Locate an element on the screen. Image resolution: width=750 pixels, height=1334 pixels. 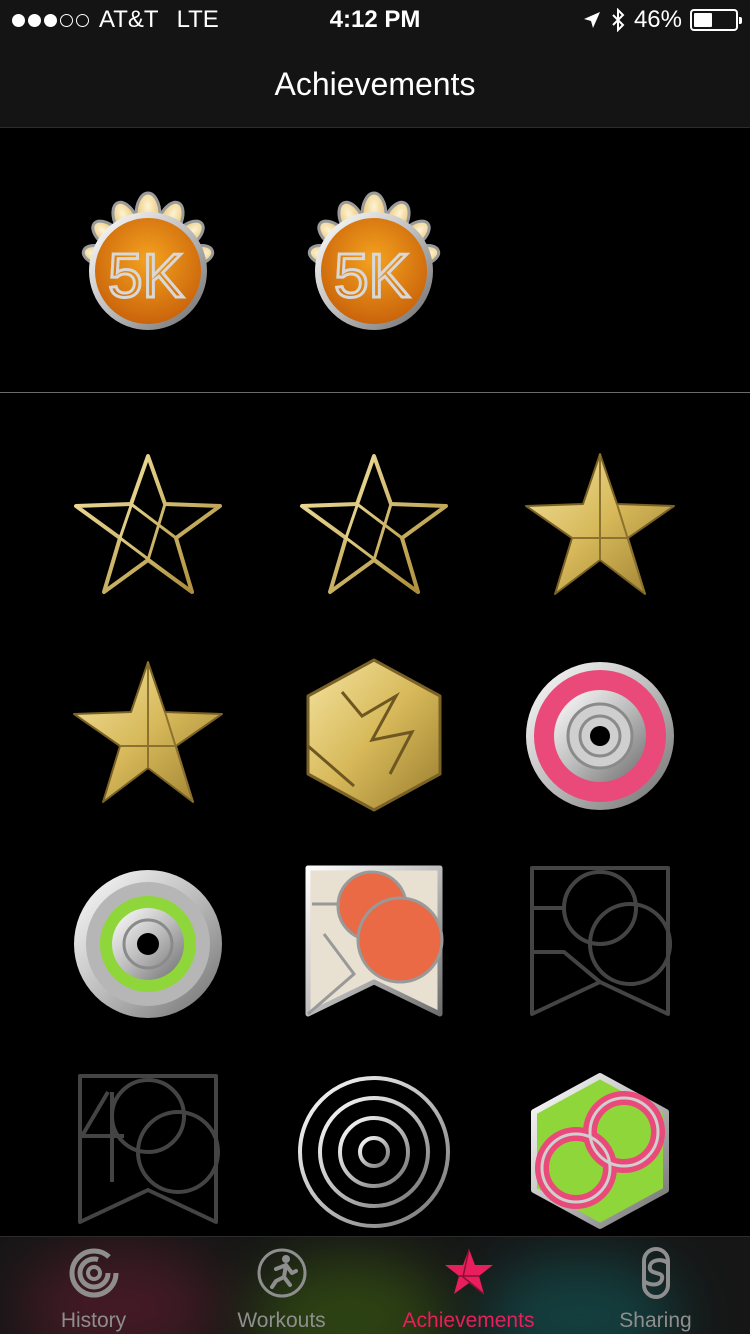
badge-60-outline is located at coordinates (600, 944).